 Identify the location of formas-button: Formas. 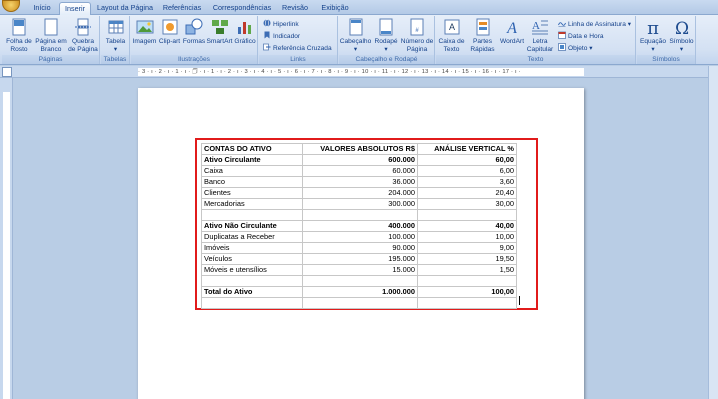
(194, 32).